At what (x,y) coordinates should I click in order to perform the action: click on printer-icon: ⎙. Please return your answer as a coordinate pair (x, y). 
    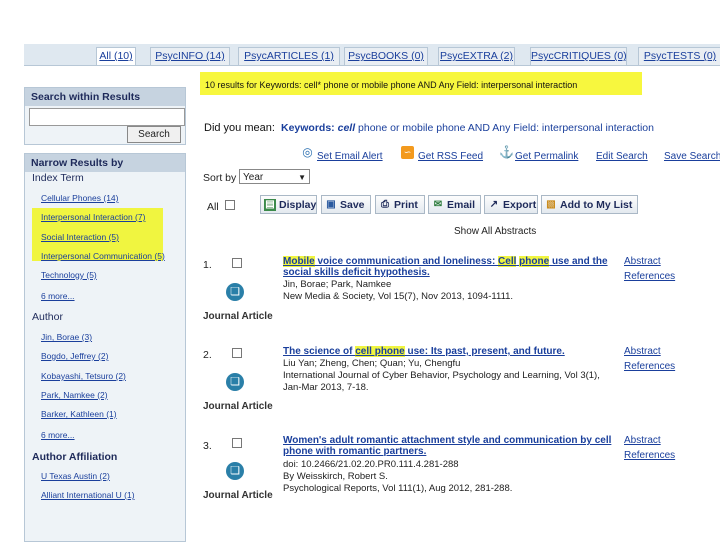
    Looking at the image, I should click on (385, 204).